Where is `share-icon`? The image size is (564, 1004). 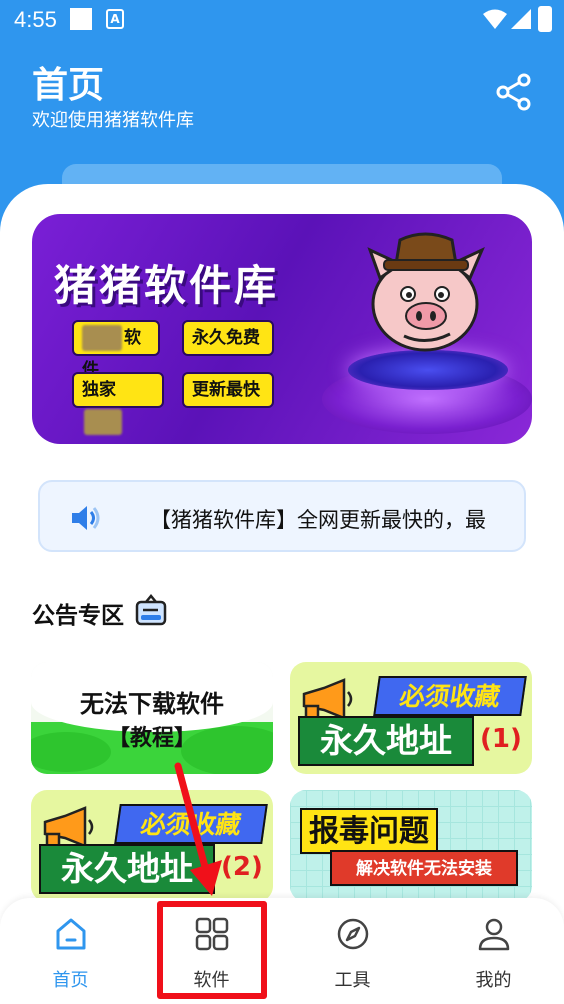 share-icon is located at coordinates (514, 92).